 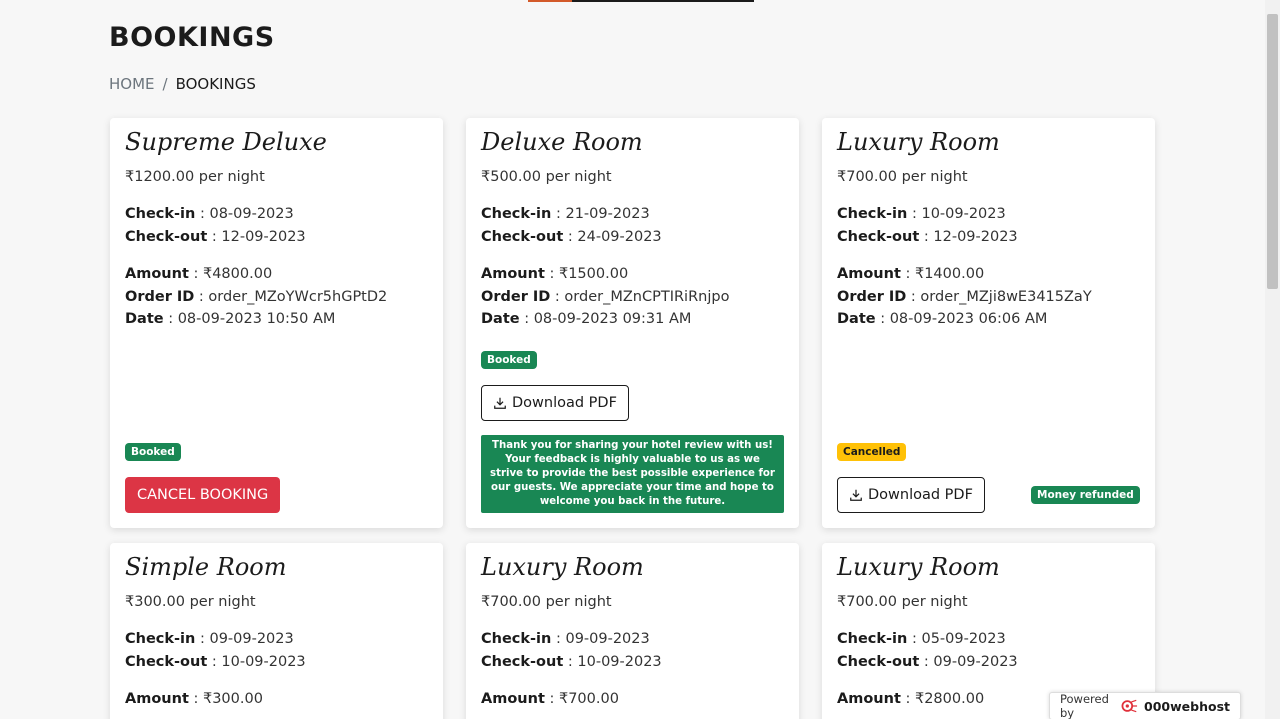 I want to click on amount-line: Amount : ₹4800.00, so click(x=198, y=274).